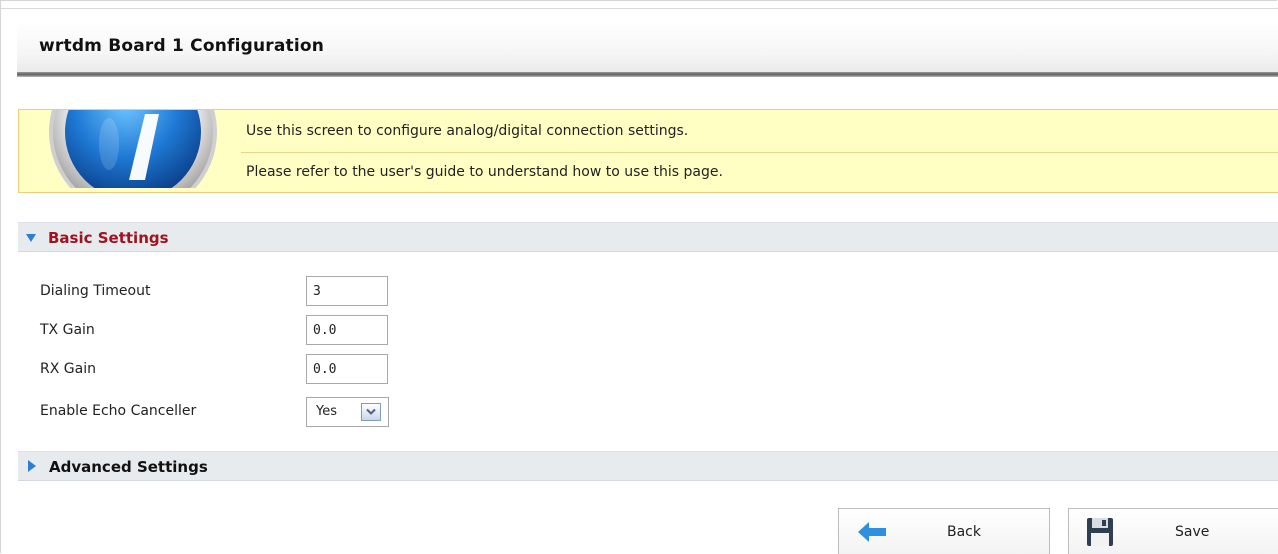 This screenshot has height=554, width=1278. Describe the element at coordinates (1192, 532) in the screenshot. I see `save-button-label: Save` at that location.